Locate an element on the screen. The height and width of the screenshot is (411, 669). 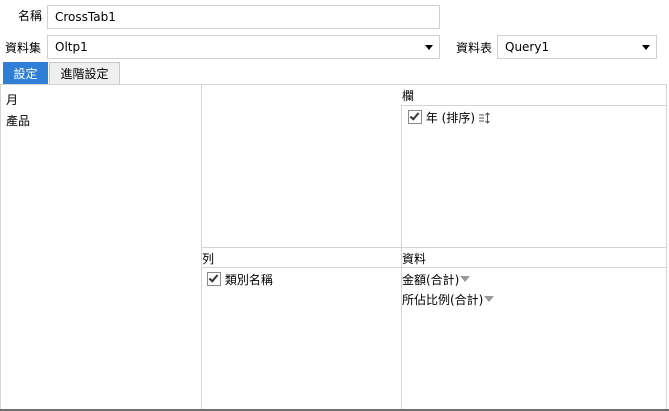
column-item-year: 年 (排序) is located at coordinates (449, 117).